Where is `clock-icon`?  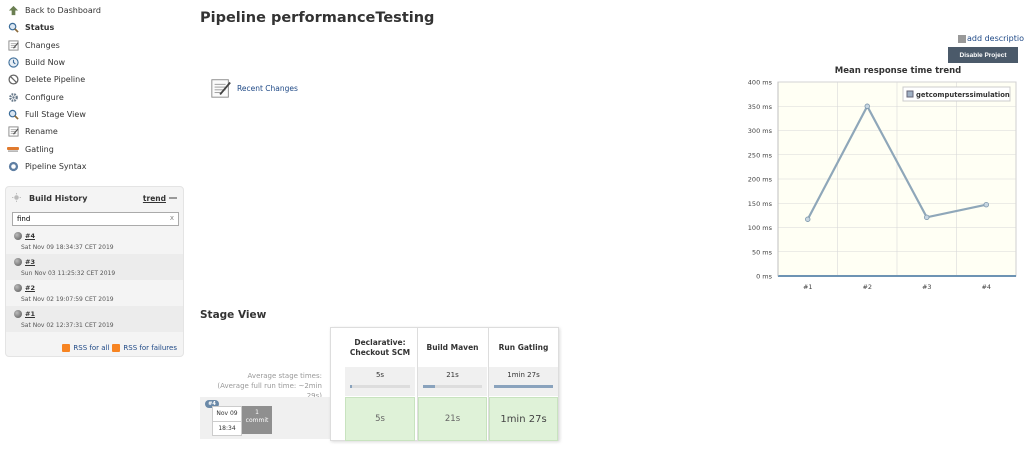
clock-icon is located at coordinates (13, 63).